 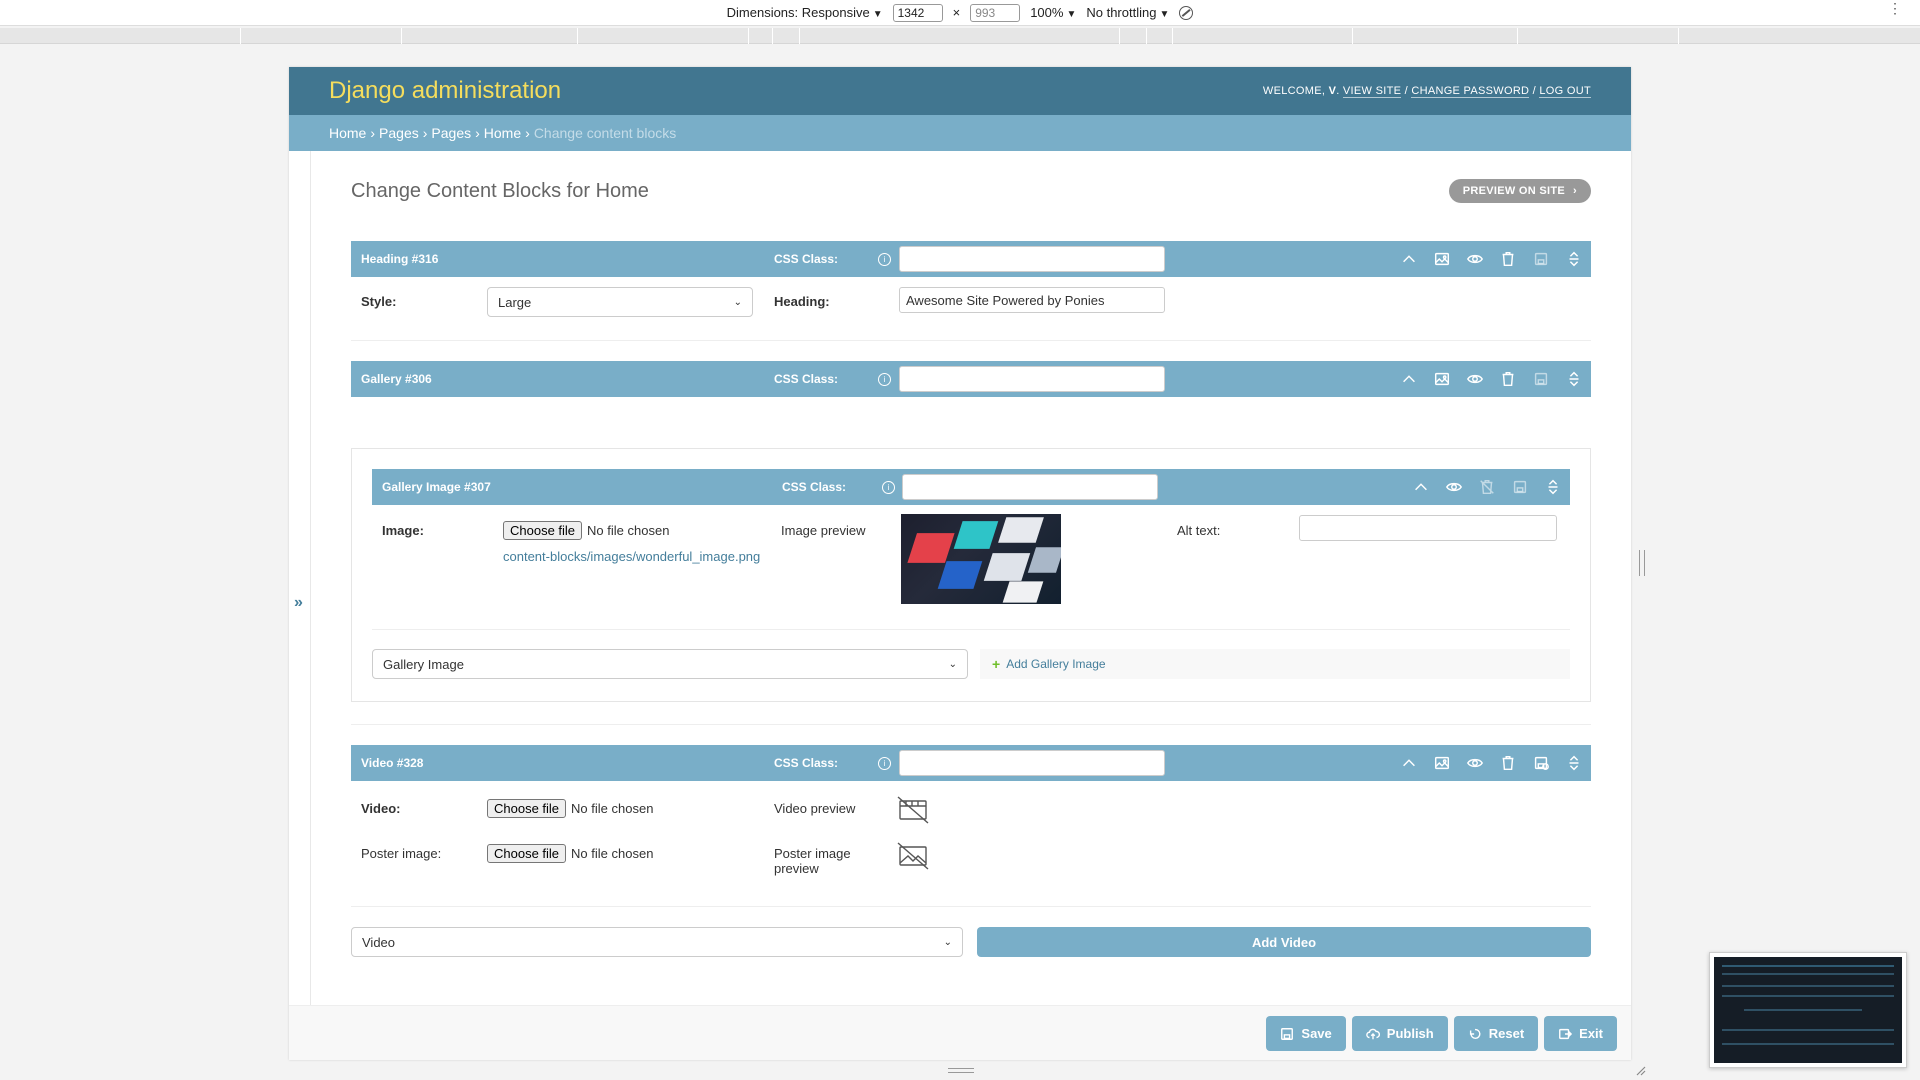 I want to click on trash-disabled-icon, so click(x=1487, y=487).